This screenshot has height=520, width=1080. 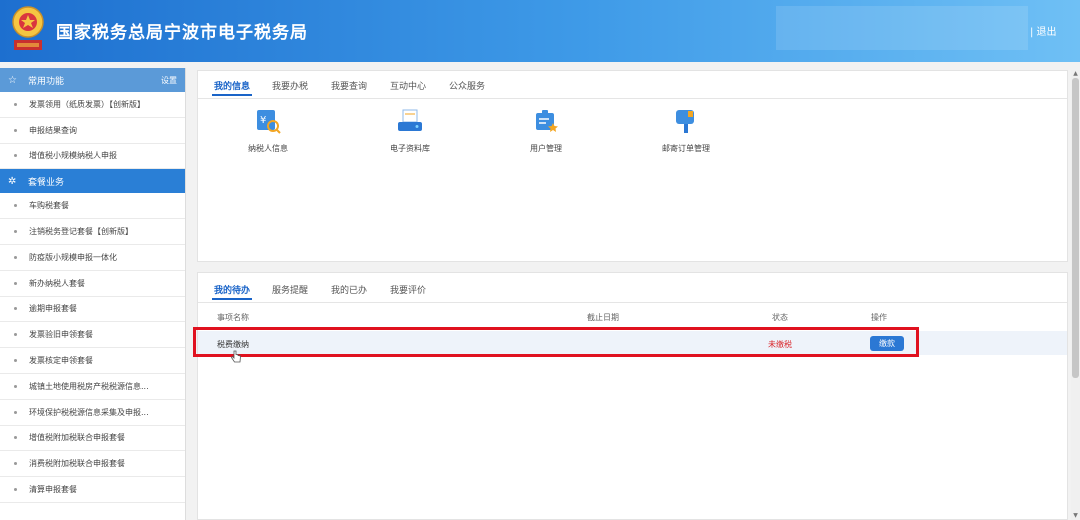 What do you see at coordinates (92, 310) in the screenshot?
I see `sidebar-item: 逾期申报套餐` at bounding box center [92, 310].